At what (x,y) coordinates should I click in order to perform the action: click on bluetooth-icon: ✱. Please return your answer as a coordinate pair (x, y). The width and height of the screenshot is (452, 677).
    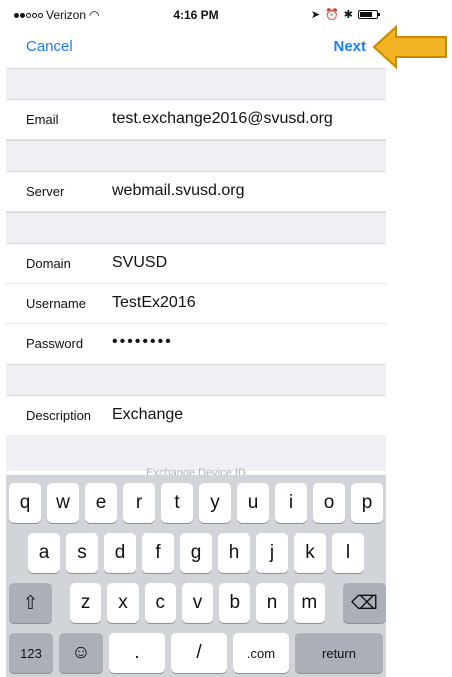
    Looking at the image, I should click on (348, 15).